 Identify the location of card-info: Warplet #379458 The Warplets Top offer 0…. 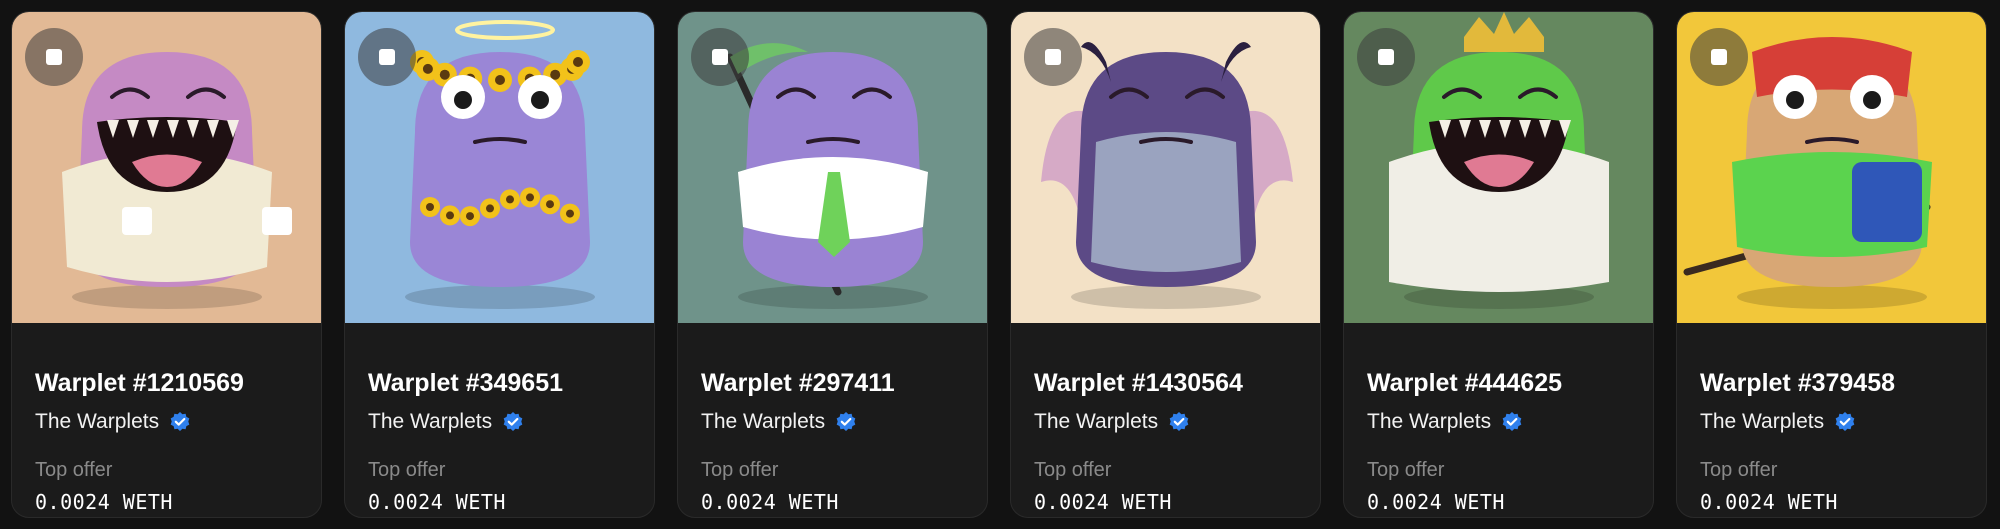
(1831, 420).